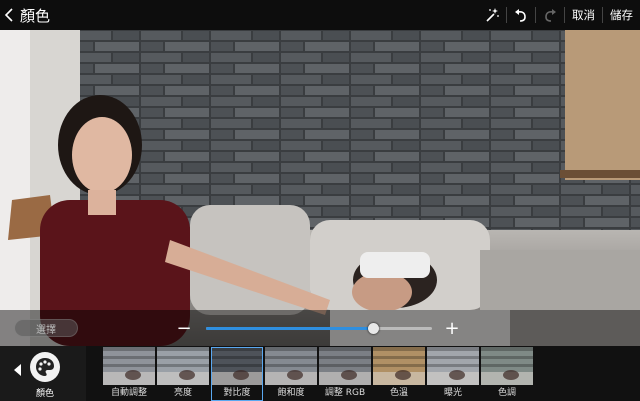 The image size is (640, 401). What do you see at coordinates (583, 15) in the screenshot?
I see `cancel-button: 取消` at bounding box center [583, 15].